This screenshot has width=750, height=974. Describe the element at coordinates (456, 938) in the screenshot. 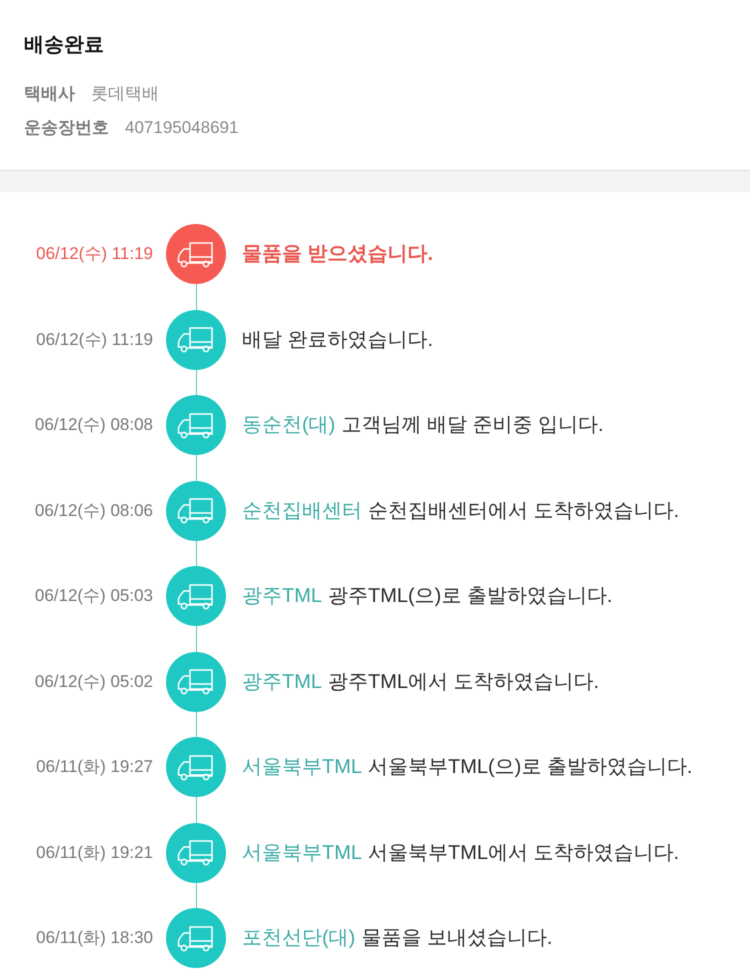

I see `event-message: 물품을 보내셨습니다.` at that location.